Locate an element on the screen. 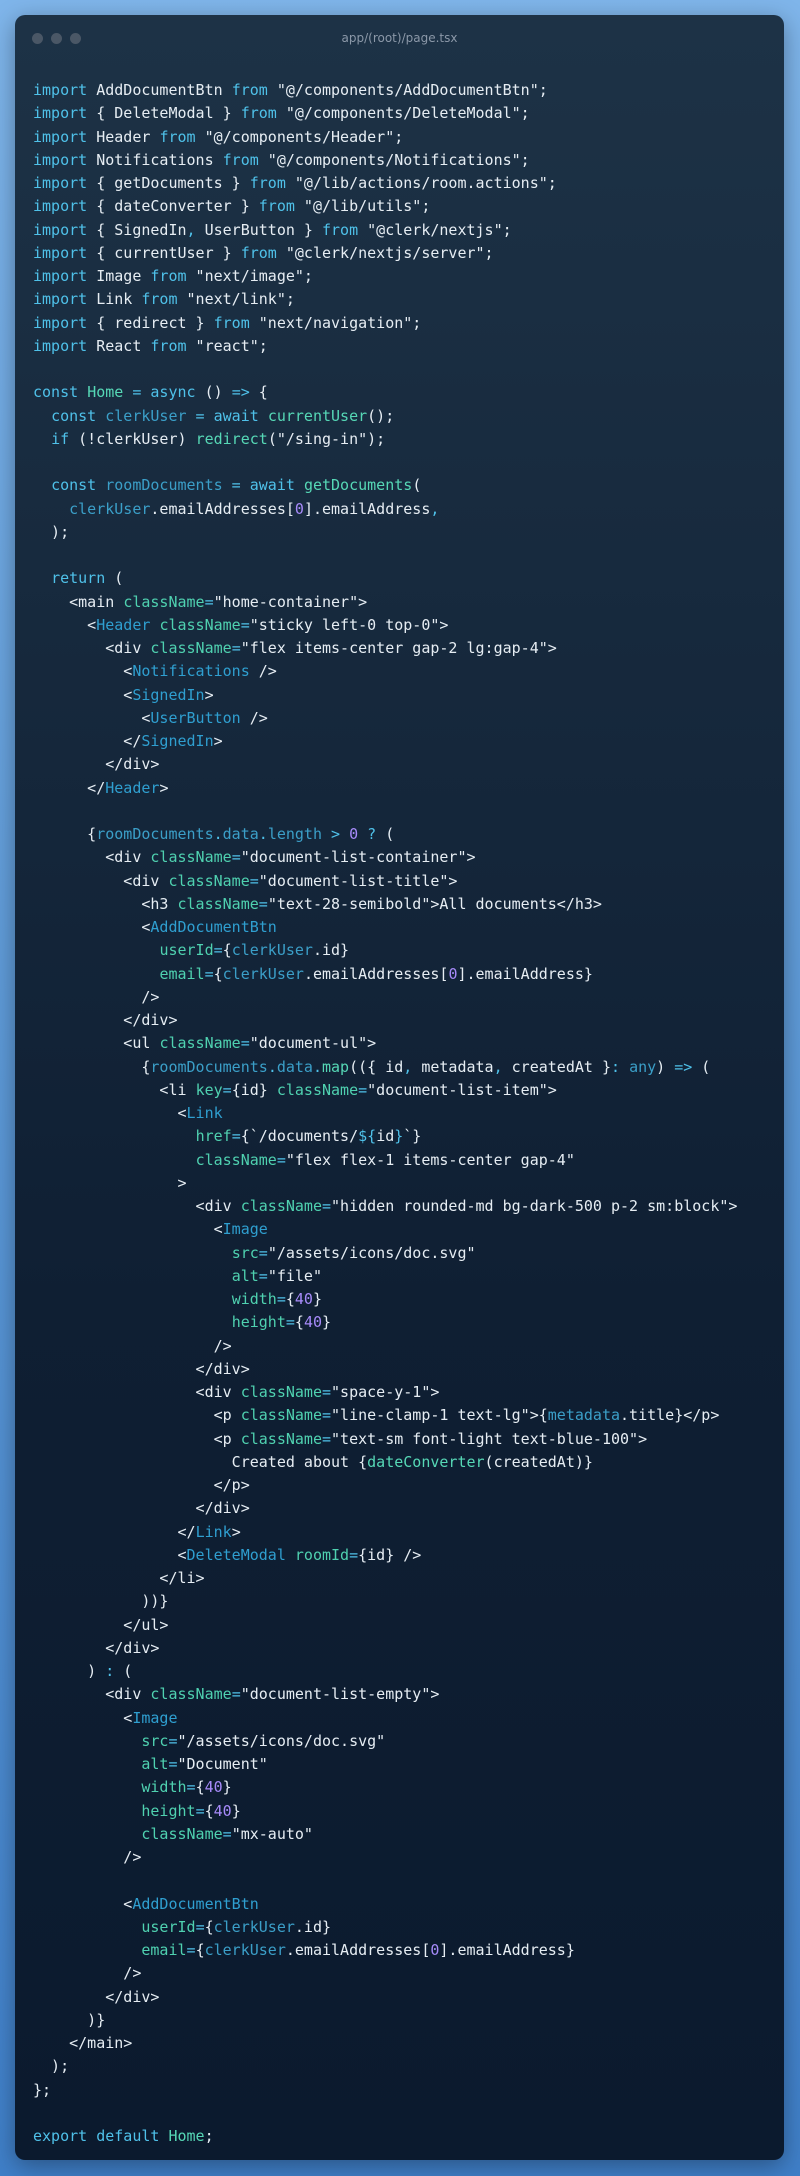  code-line: </p> is located at coordinates (403, 1485).